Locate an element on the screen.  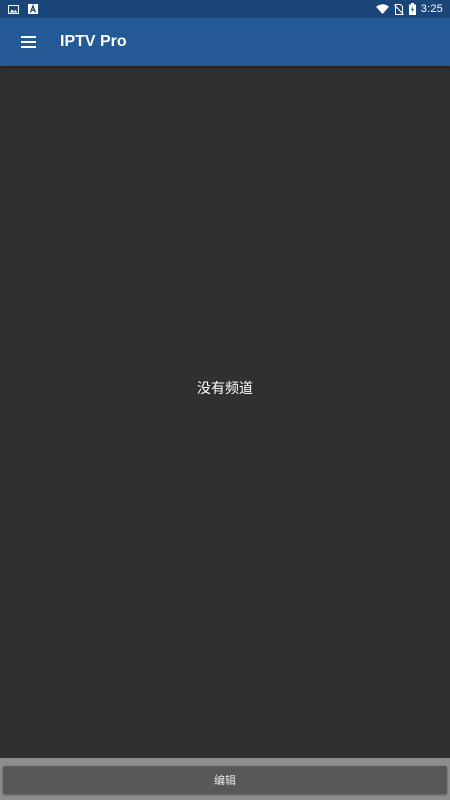
status-bar-system: 3:25 is located at coordinates (412, 9).